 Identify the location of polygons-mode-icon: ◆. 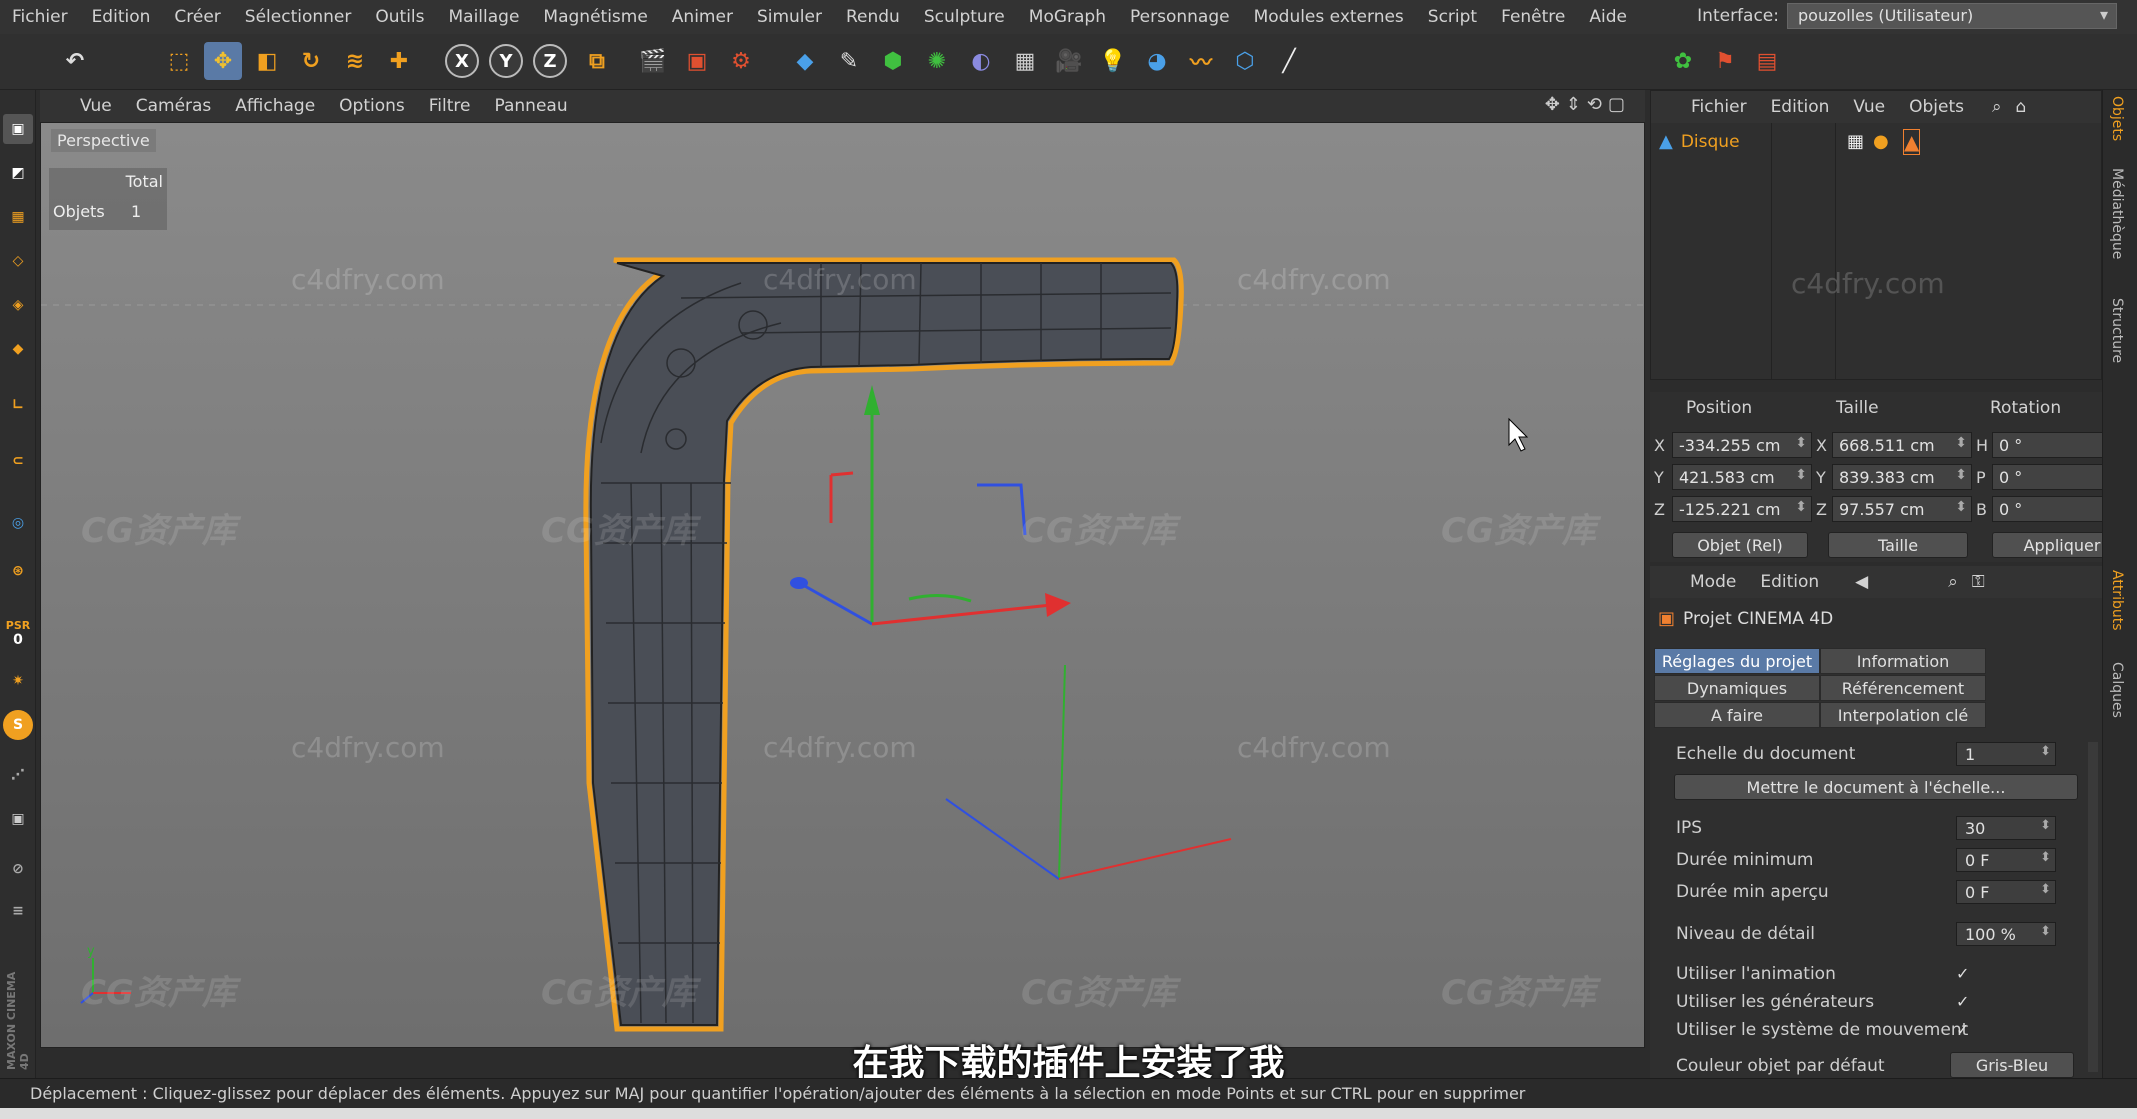
(18, 349).